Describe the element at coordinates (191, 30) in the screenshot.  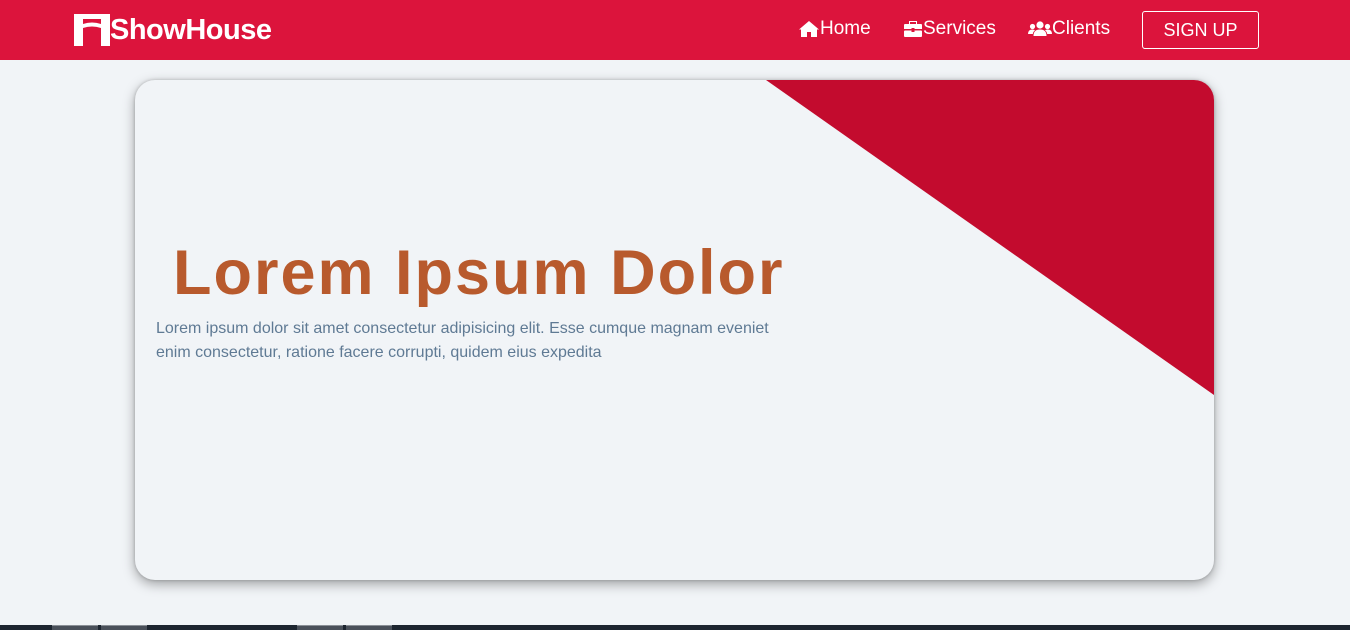
I see `brand-name: ShowHouse` at that location.